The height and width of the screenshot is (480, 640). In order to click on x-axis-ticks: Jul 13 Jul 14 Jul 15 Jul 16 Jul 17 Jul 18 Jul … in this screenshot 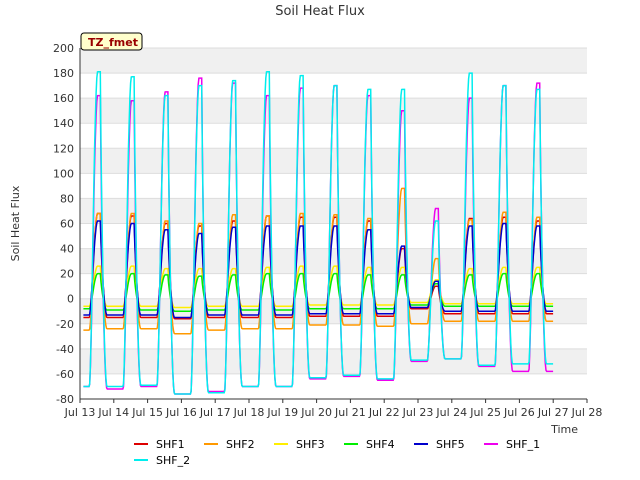, I will do `click(333, 409)`.